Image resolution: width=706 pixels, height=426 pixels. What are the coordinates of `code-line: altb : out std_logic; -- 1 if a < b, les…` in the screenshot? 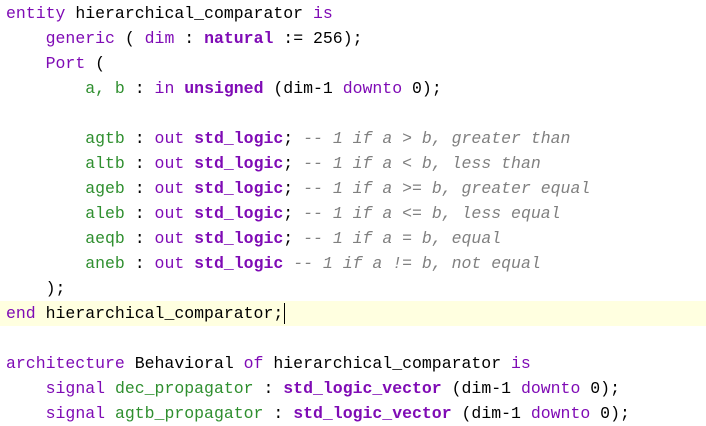 It's located at (353, 163).